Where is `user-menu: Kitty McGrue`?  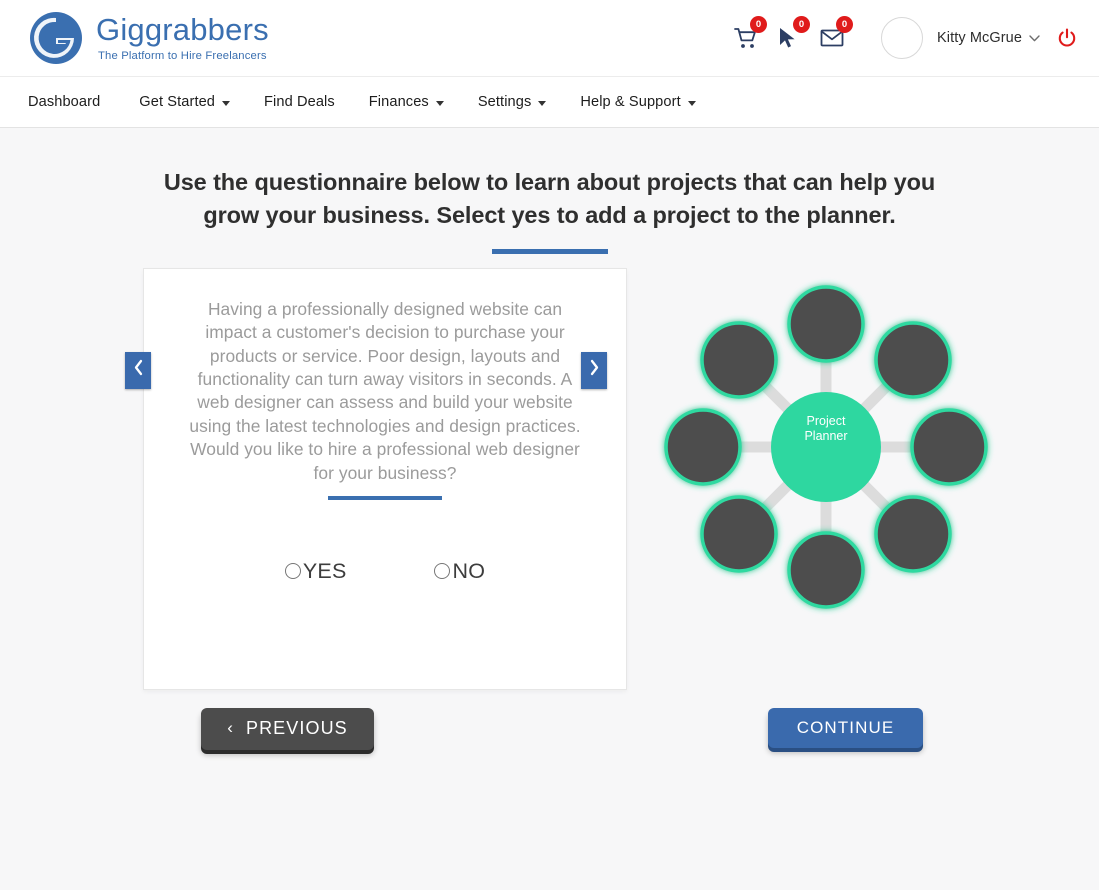
user-menu: Kitty McGrue is located at coordinates (988, 38).